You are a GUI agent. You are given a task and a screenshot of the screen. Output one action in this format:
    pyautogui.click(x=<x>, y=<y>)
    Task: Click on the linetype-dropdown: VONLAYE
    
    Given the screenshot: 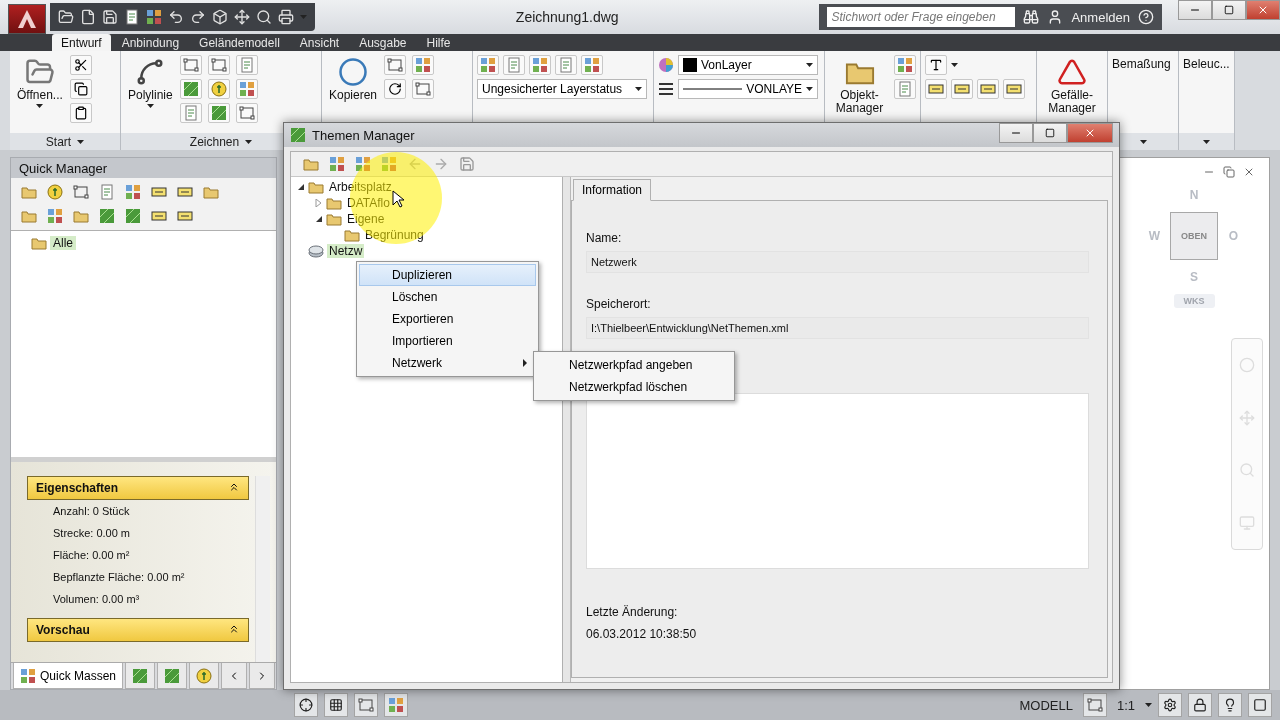 What is the action you would take?
    pyautogui.click(x=748, y=89)
    